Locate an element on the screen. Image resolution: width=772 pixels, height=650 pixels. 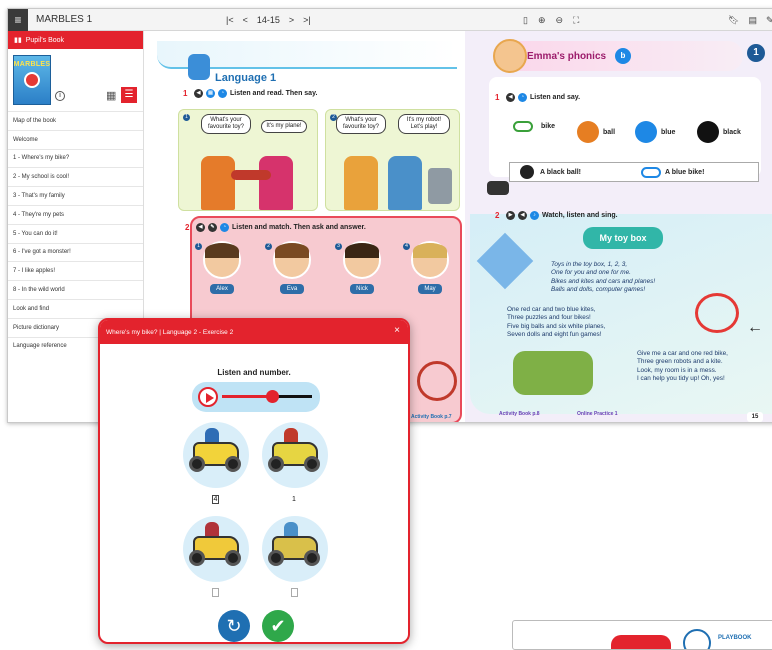
emma-avatar is located at coordinates (510, 56).